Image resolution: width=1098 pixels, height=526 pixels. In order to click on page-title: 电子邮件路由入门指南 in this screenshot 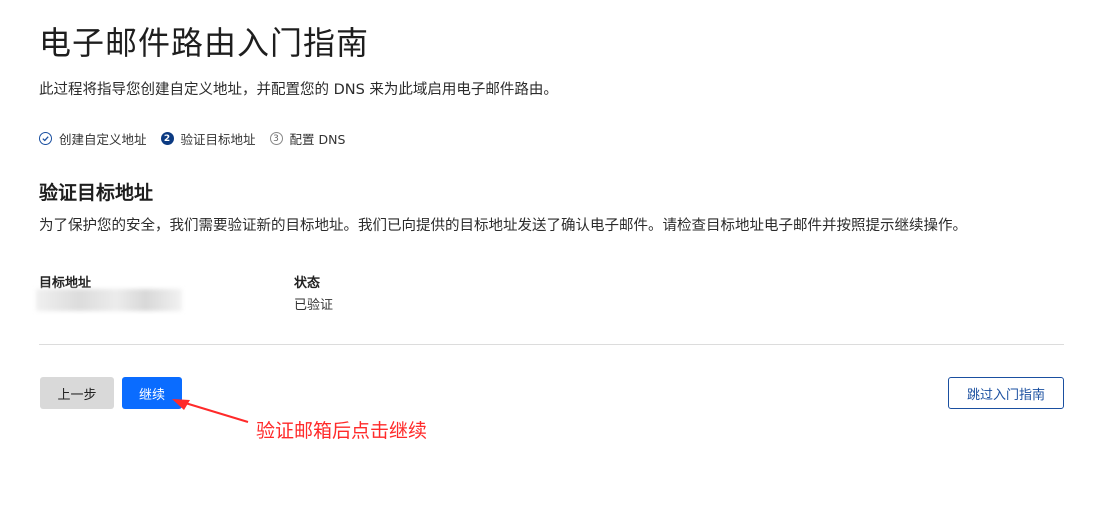, I will do `click(204, 43)`.